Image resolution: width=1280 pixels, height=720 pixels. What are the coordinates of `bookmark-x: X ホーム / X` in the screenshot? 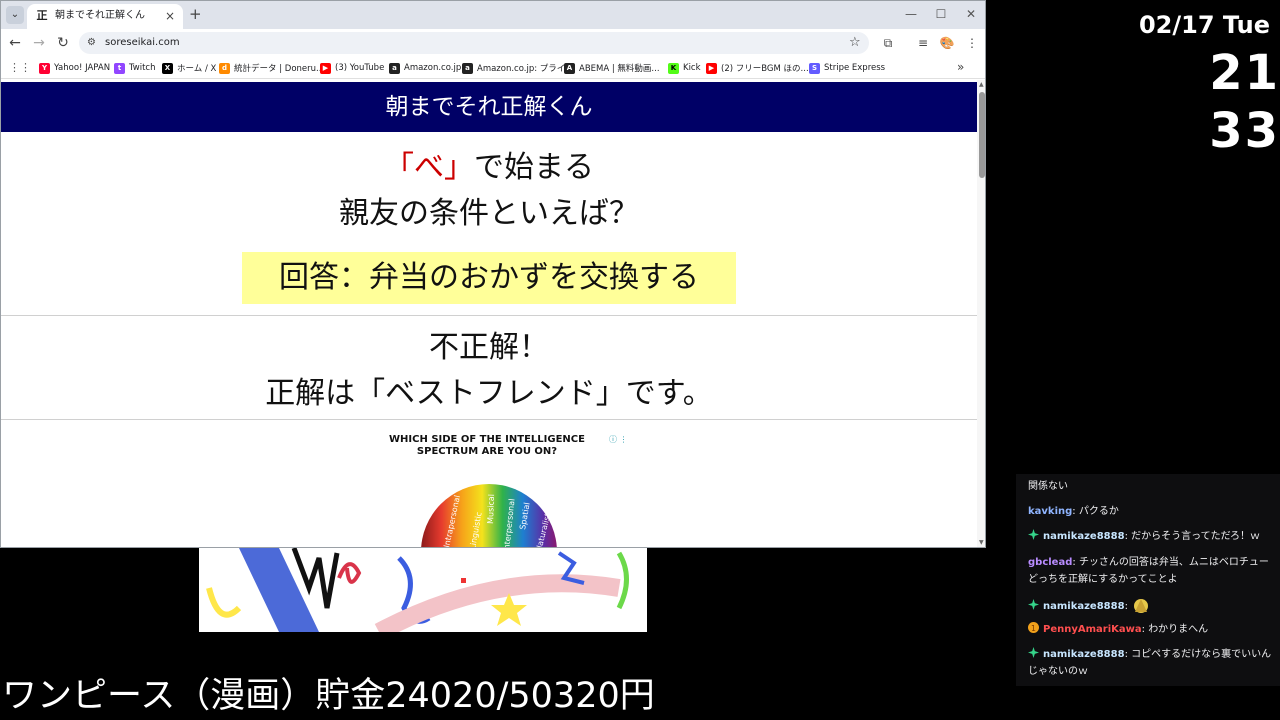 It's located at (189, 68).